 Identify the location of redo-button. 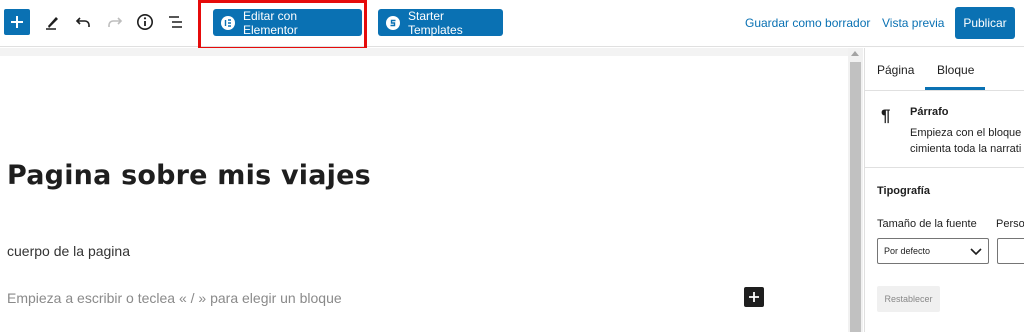
(115, 22).